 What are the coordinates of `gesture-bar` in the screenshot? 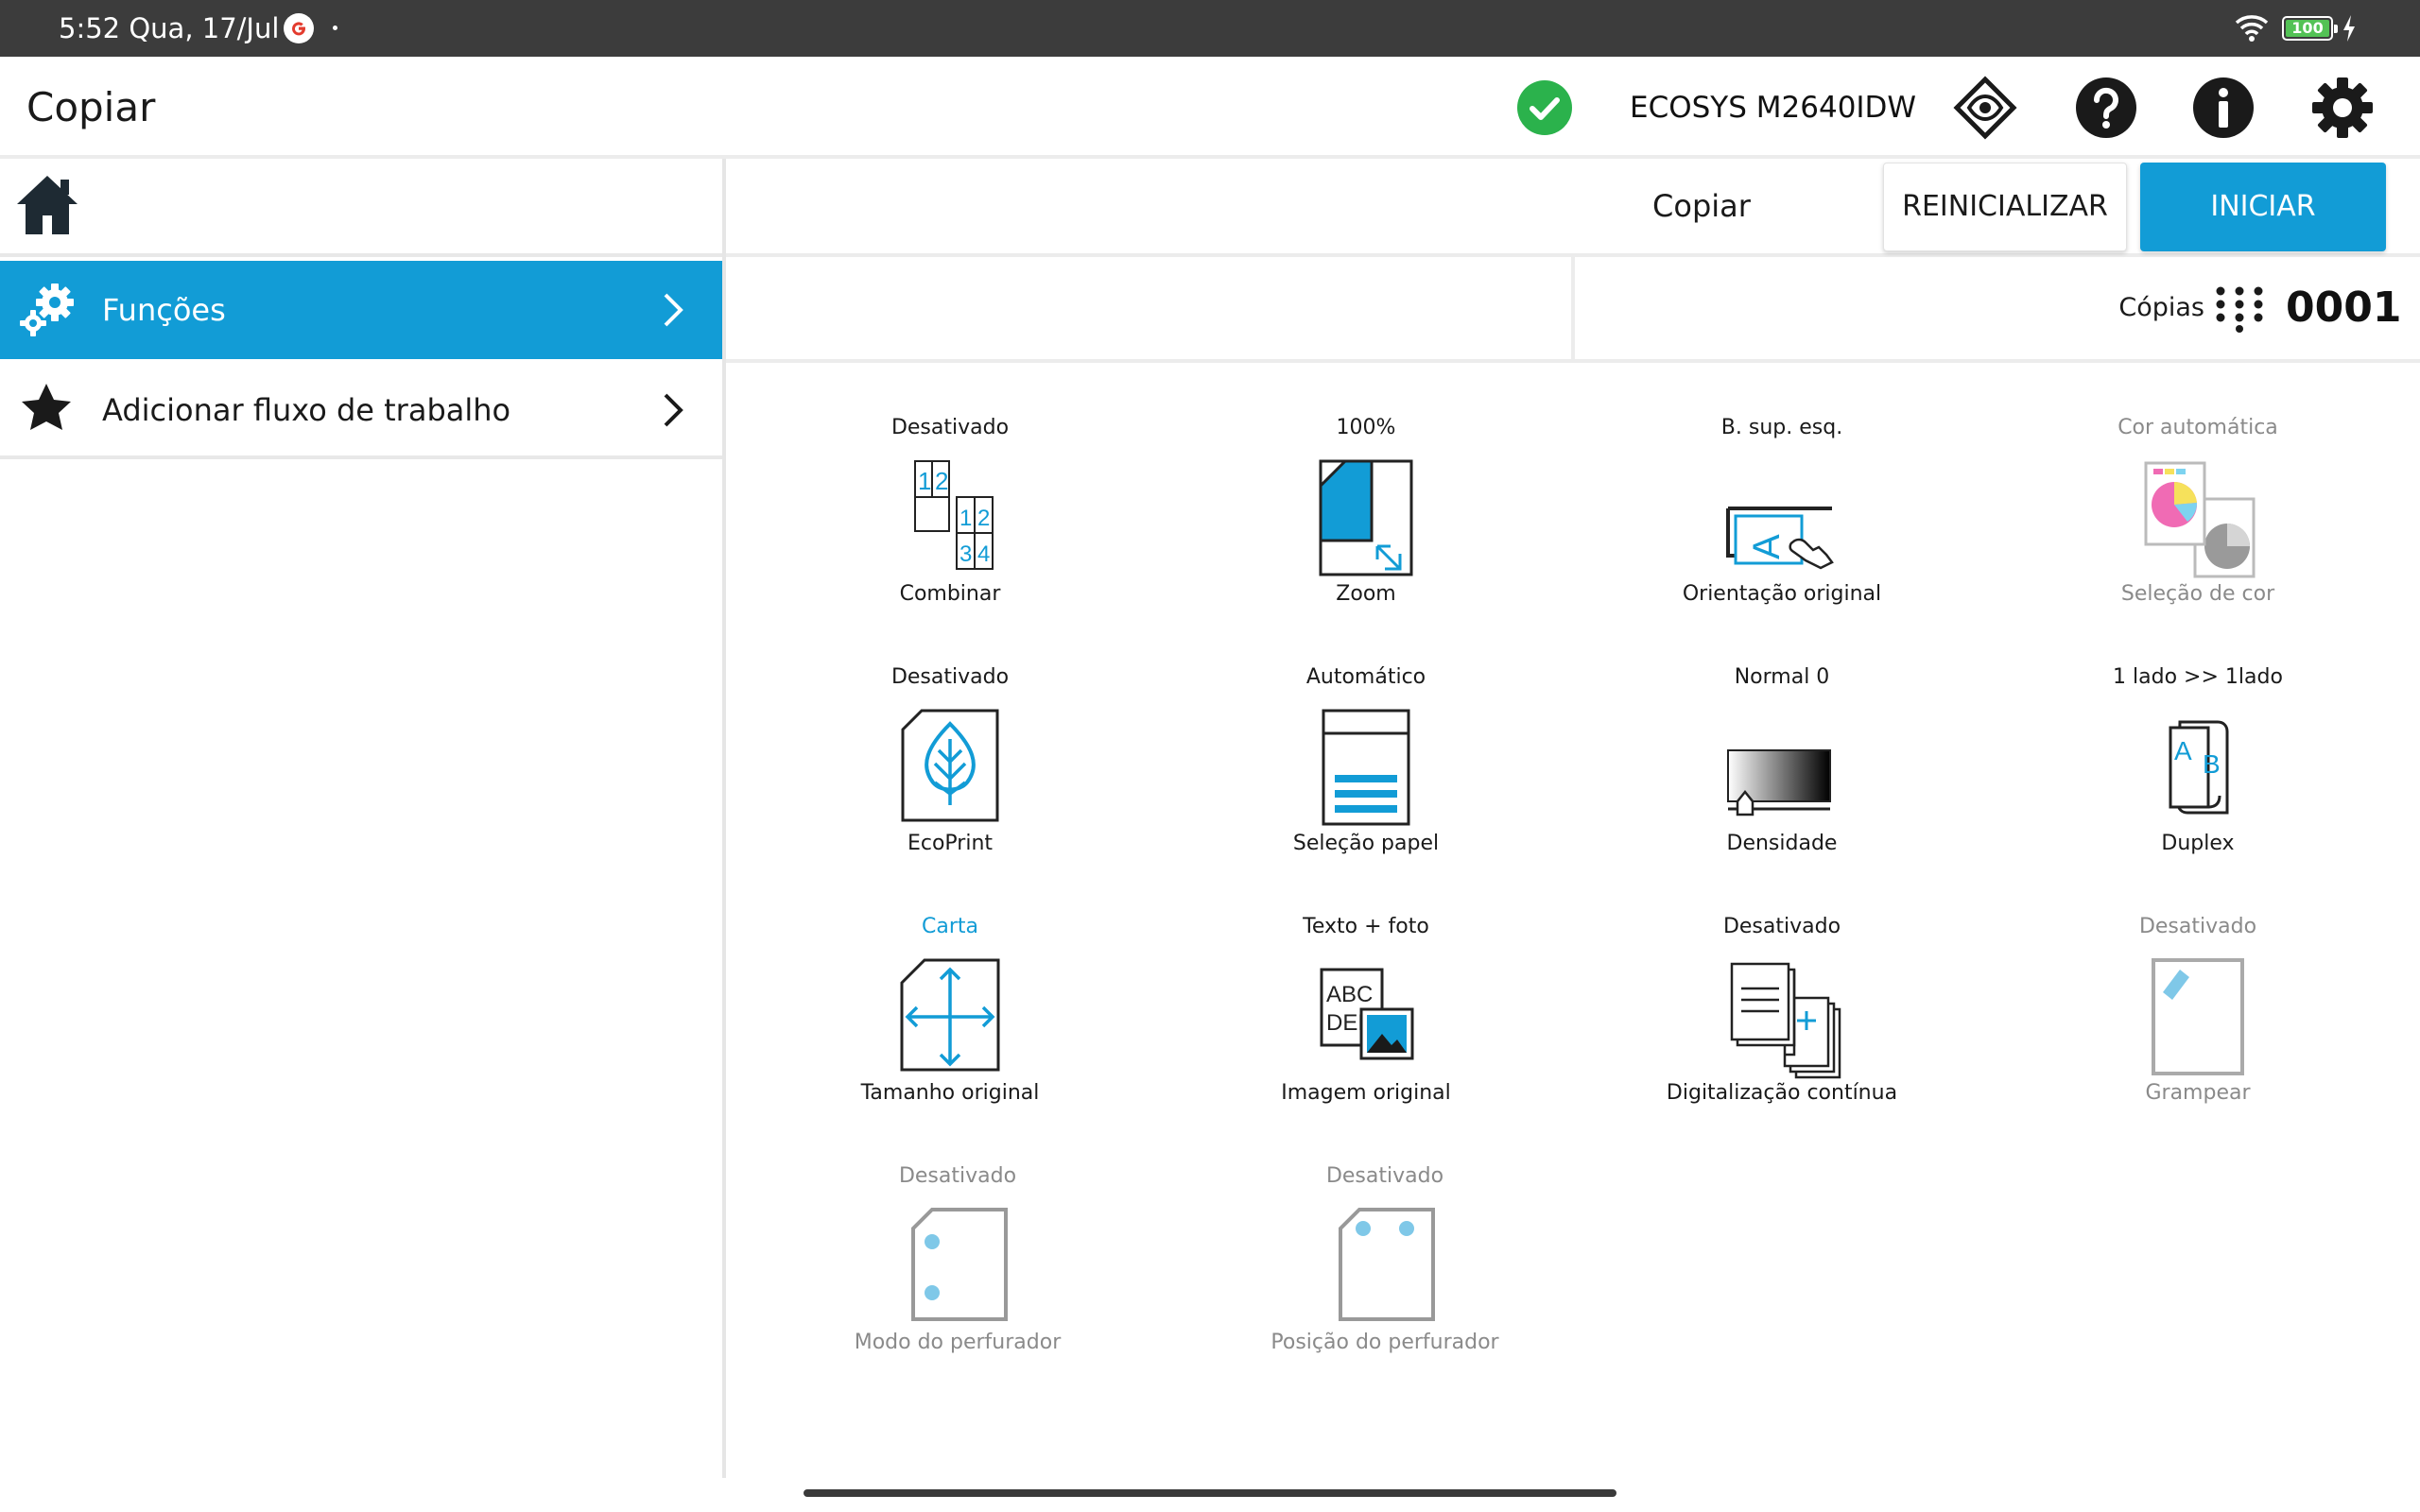 It's located at (1210, 1493).